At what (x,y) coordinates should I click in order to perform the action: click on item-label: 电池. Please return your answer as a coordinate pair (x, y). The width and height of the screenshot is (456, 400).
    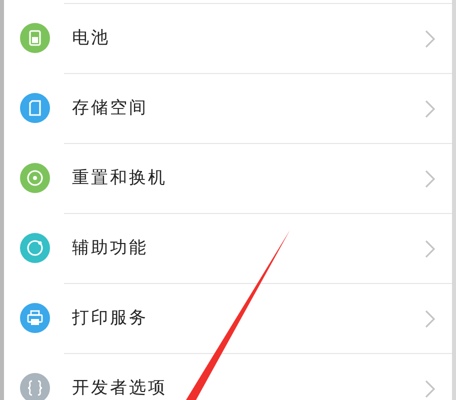
    Looking at the image, I should click on (91, 38).